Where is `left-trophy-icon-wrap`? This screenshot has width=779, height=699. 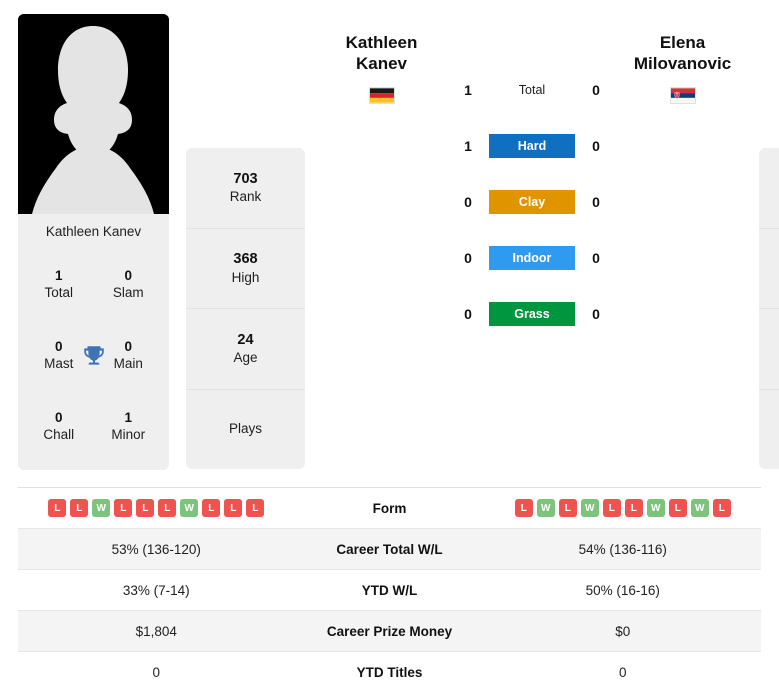 left-trophy-icon-wrap is located at coordinates (94, 356).